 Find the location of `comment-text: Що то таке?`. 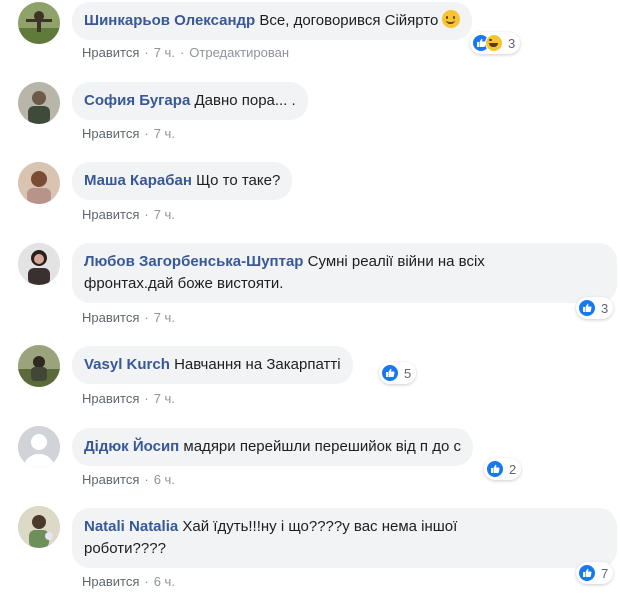

comment-text: Що то таке? is located at coordinates (238, 180).